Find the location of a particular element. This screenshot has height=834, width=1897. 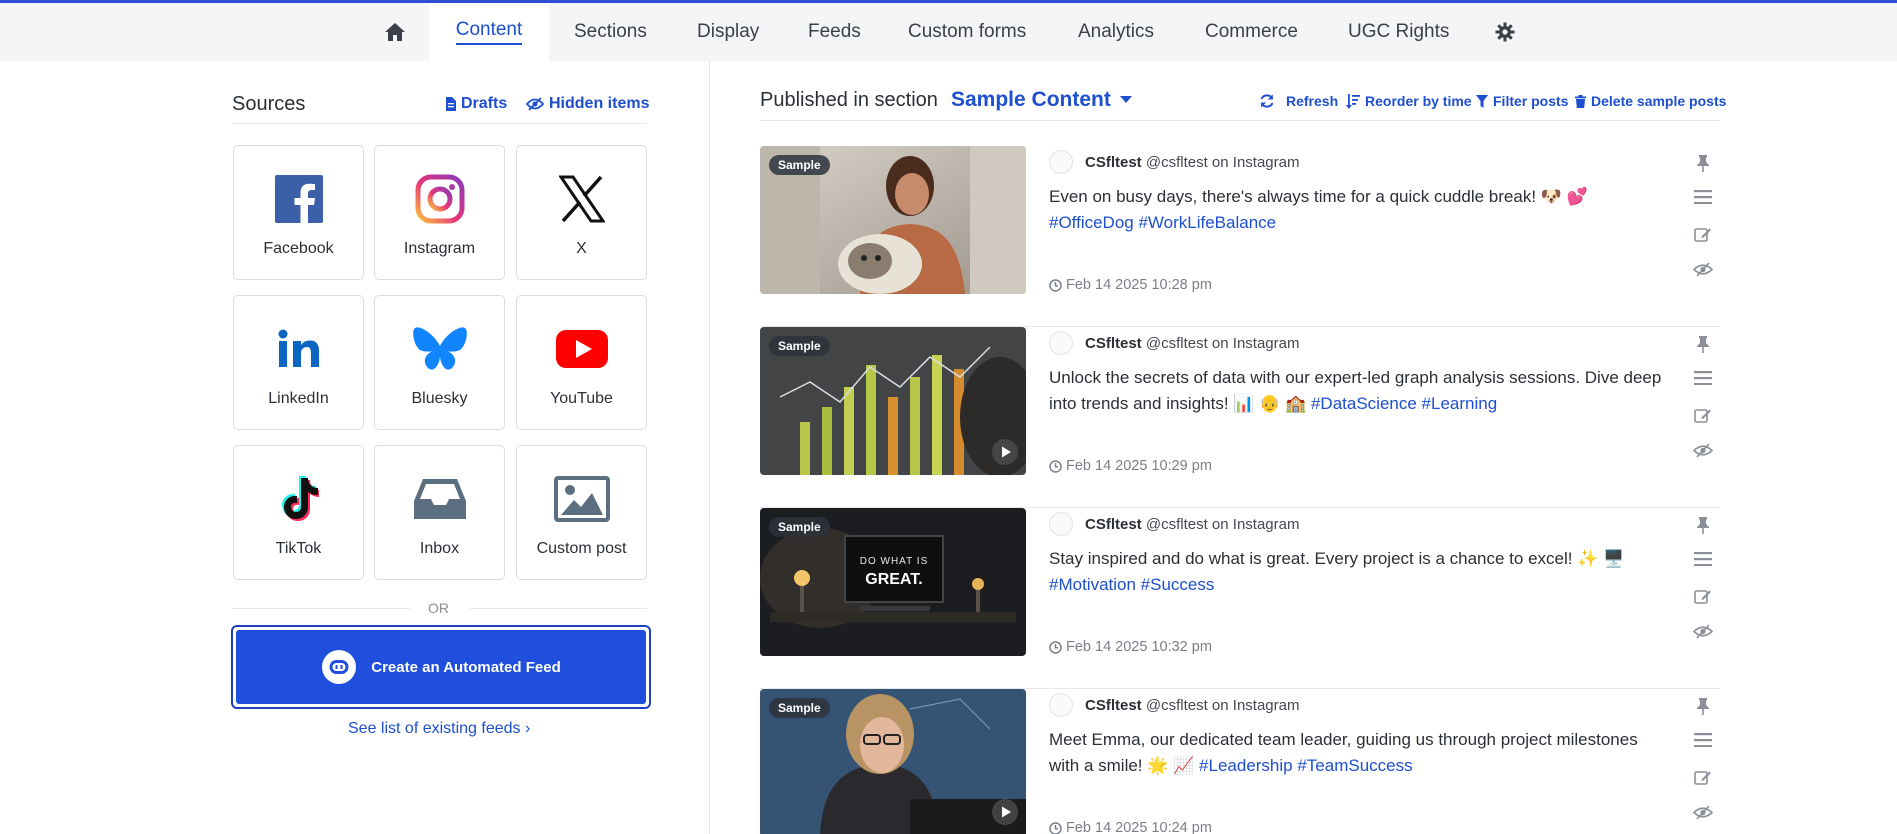

youtube-icon is located at coordinates (581, 349).